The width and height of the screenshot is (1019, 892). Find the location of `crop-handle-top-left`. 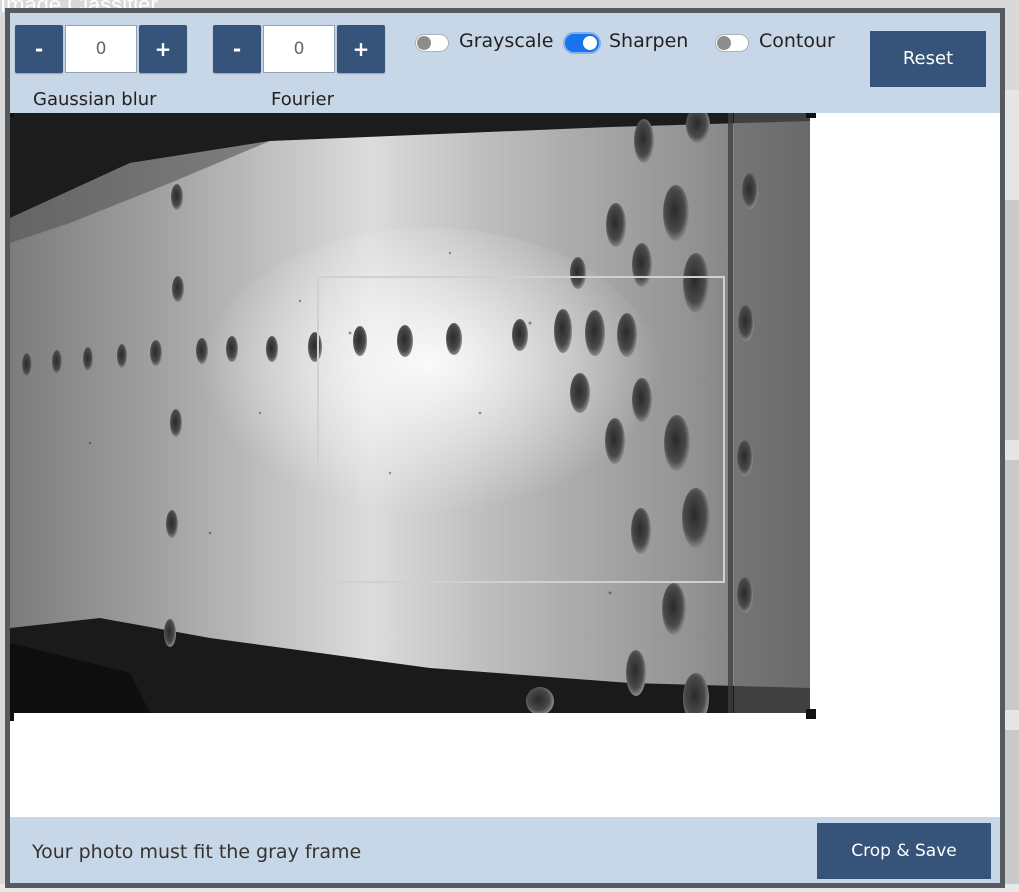

crop-handle-top-left is located at coordinates (12, 115).